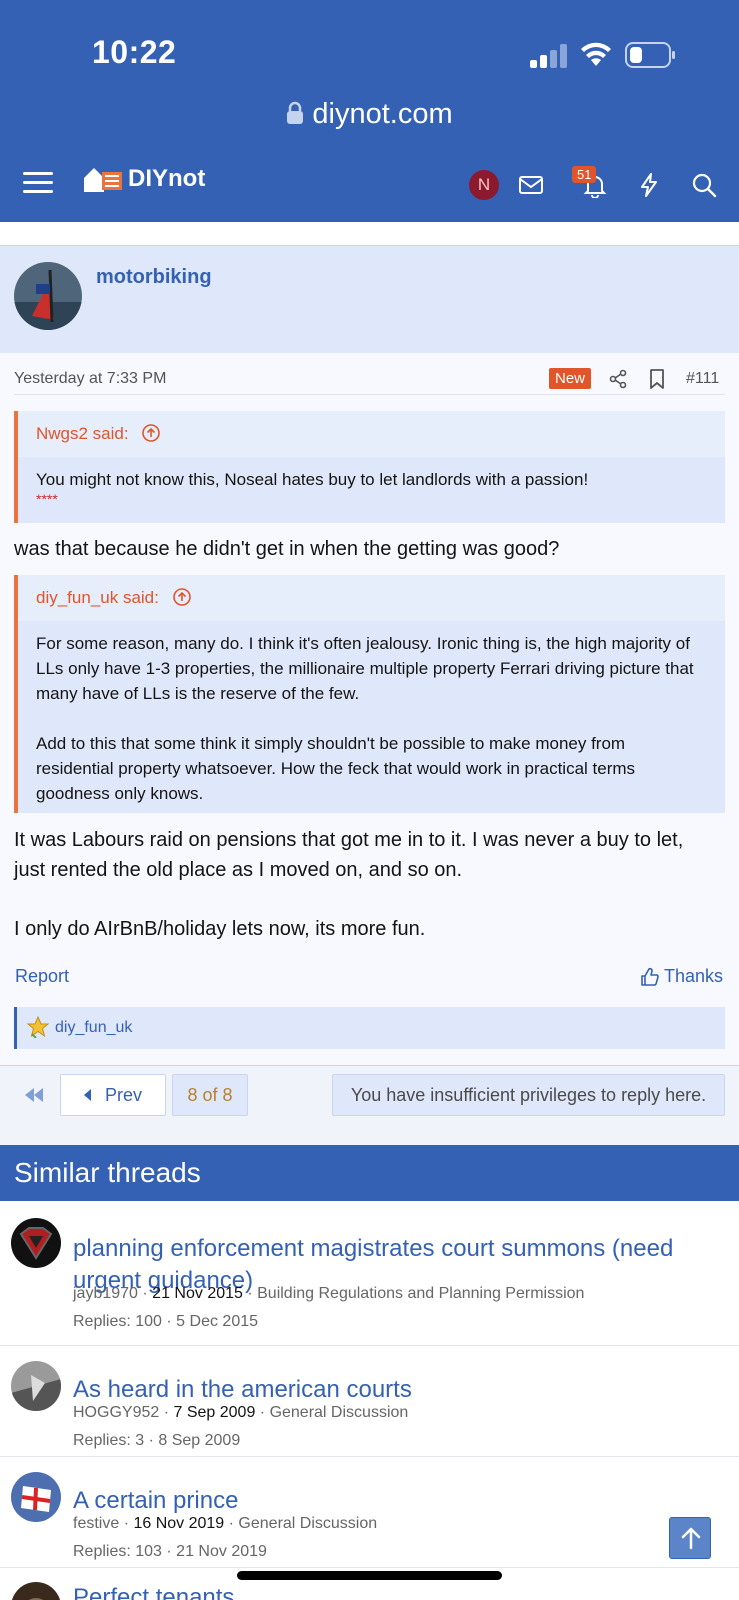  What do you see at coordinates (42, 976) in the screenshot?
I see `report-link: Report` at bounding box center [42, 976].